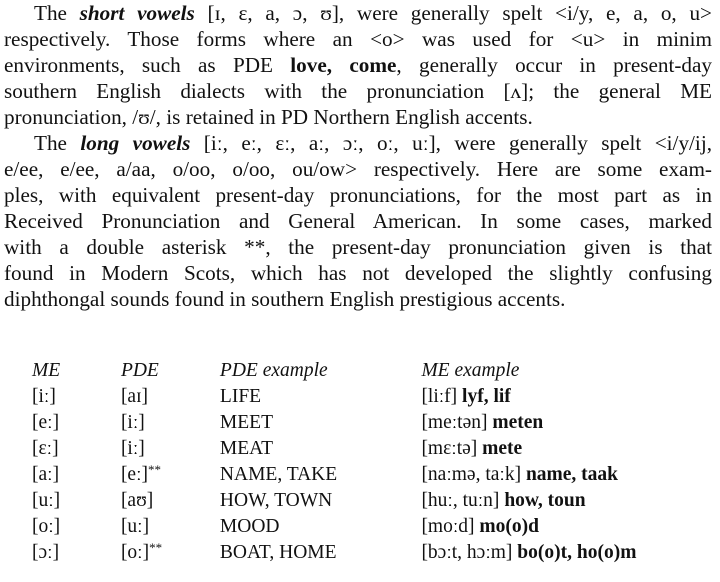  Describe the element at coordinates (570, 397) in the screenshot. I see `cell-me-example: [liːf] lyf, lif` at that location.